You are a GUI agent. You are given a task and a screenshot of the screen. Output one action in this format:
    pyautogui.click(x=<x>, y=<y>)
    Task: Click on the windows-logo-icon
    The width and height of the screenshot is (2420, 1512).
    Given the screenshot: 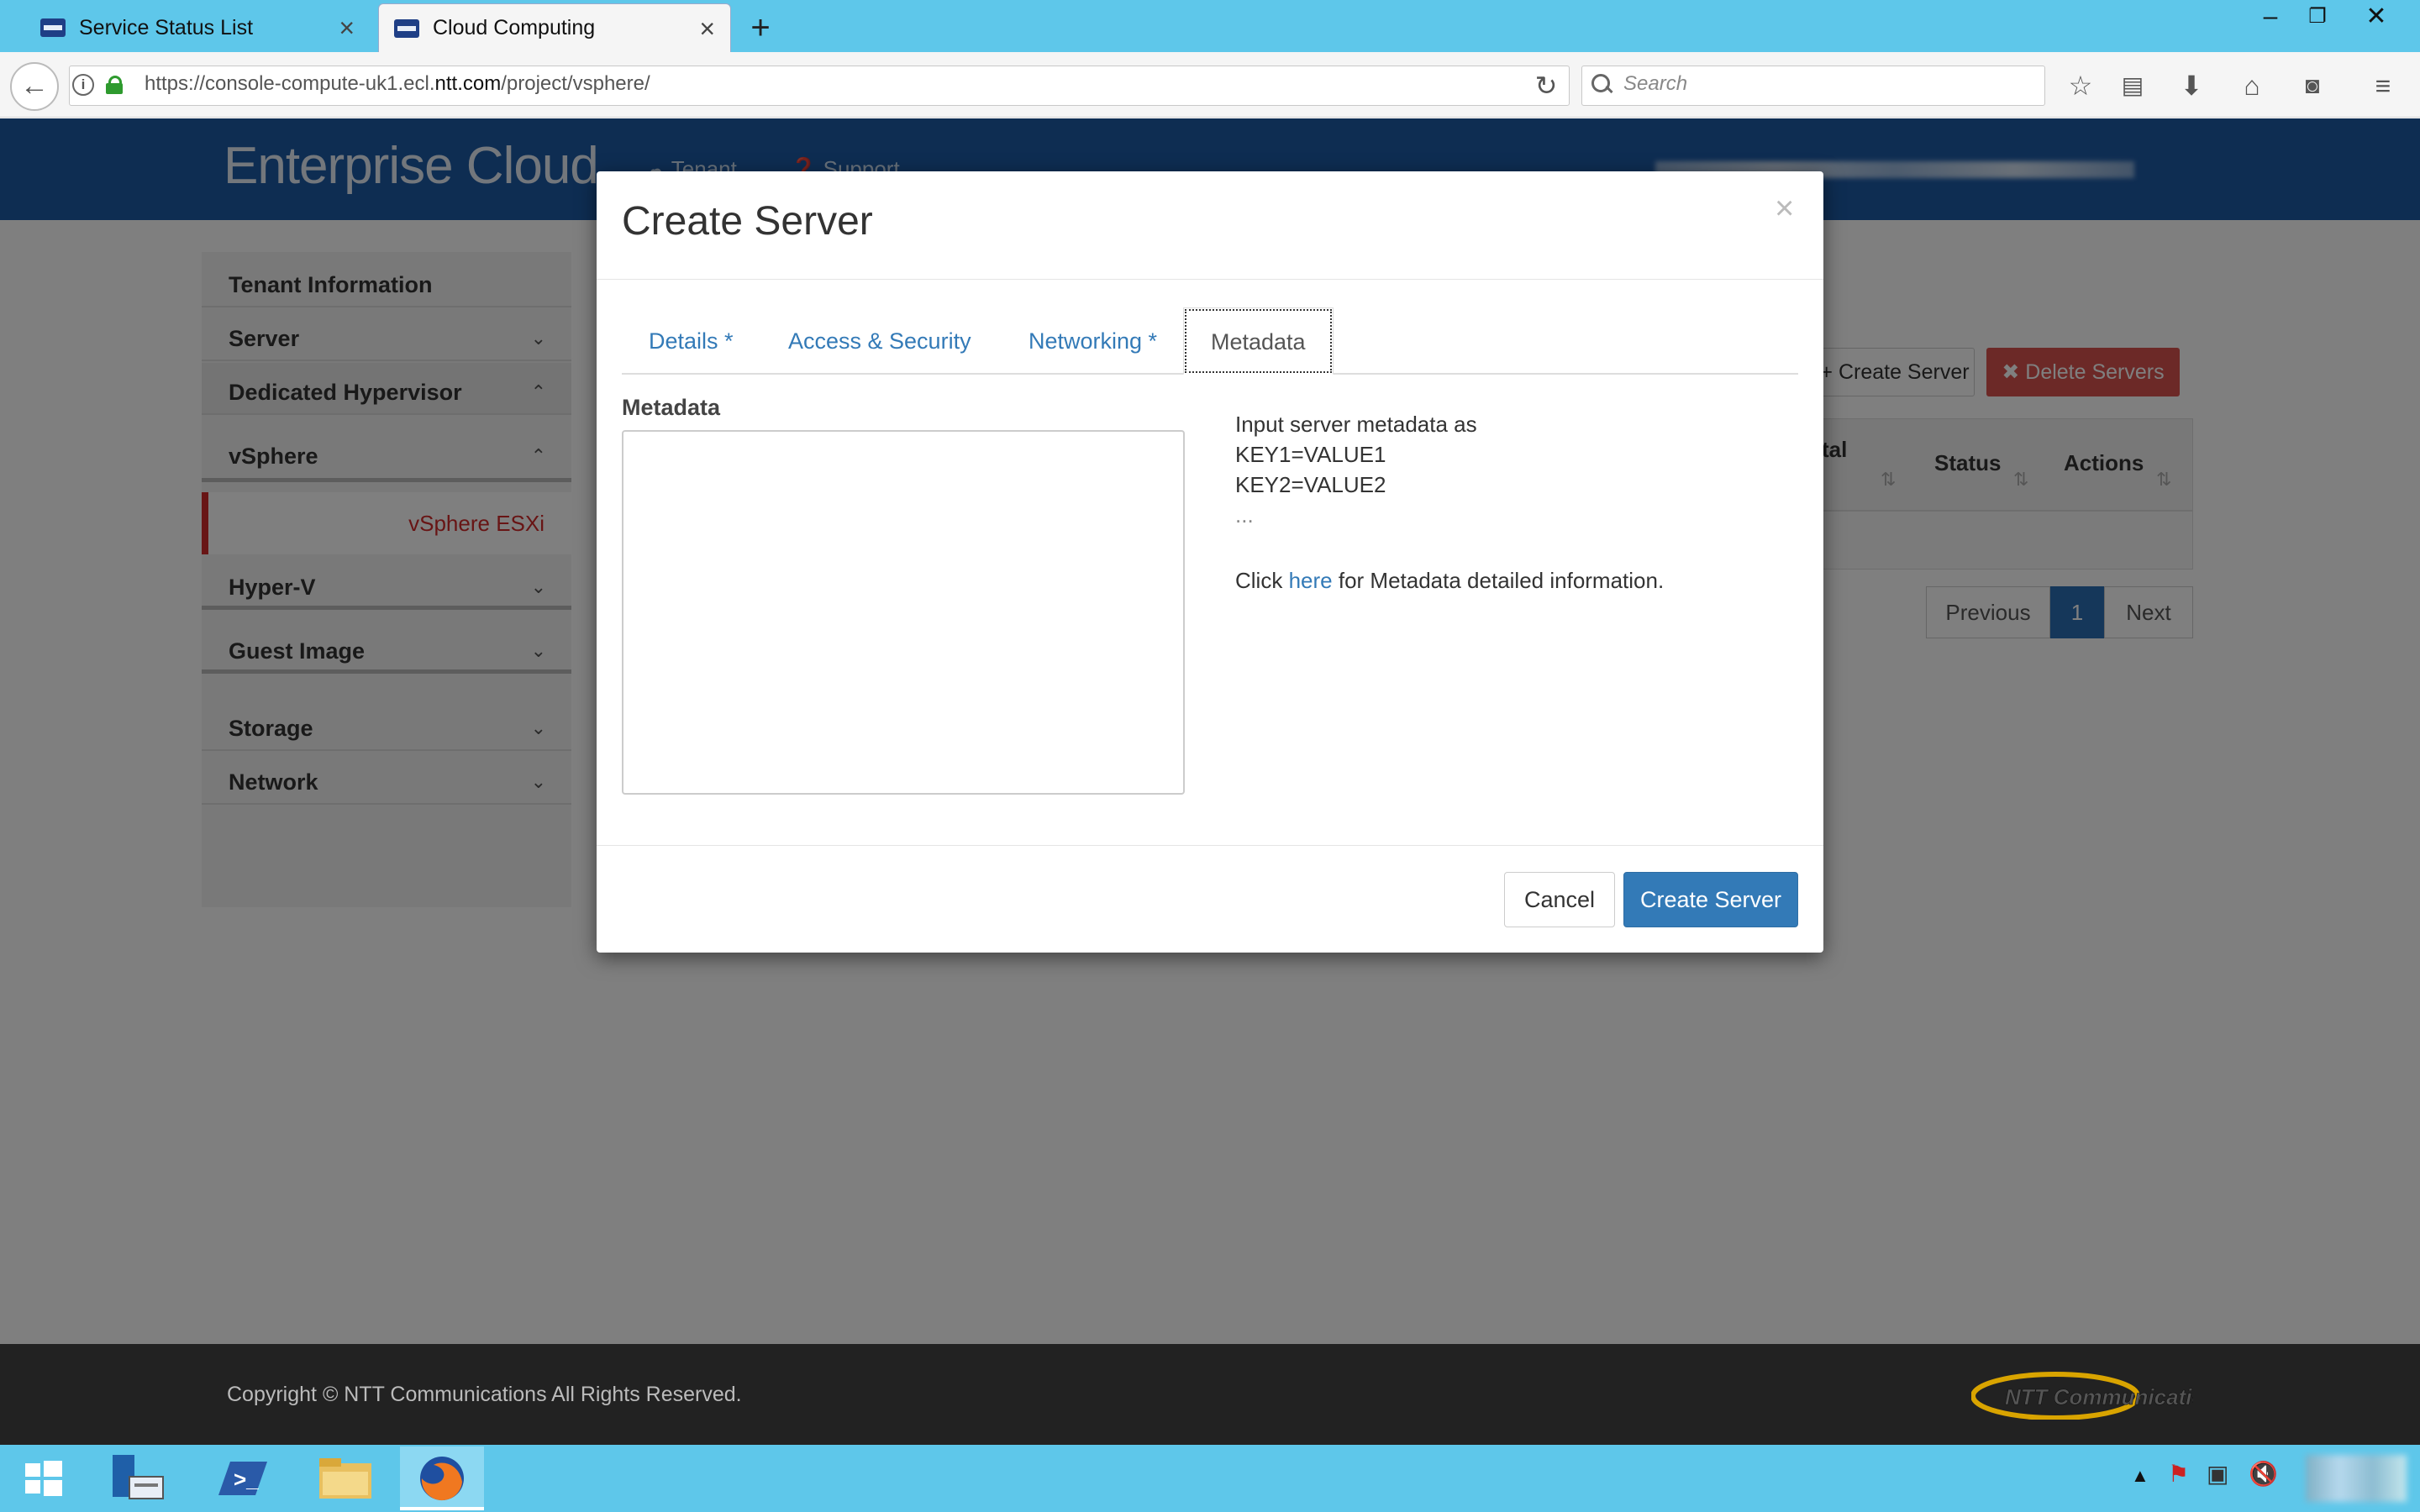 What is the action you would take?
    pyautogui.click(x=43, y=1478)
    